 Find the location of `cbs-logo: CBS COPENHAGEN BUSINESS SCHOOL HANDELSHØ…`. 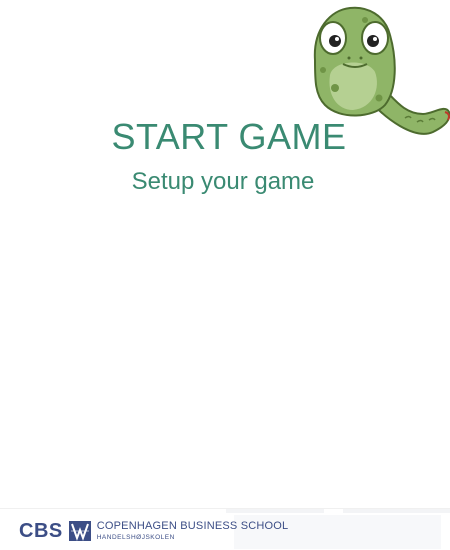

cbs-logo: CBS COPENHAGEN BUSINESS SCHOOL HANDELSHØ… is located at coordinates (153, 531).